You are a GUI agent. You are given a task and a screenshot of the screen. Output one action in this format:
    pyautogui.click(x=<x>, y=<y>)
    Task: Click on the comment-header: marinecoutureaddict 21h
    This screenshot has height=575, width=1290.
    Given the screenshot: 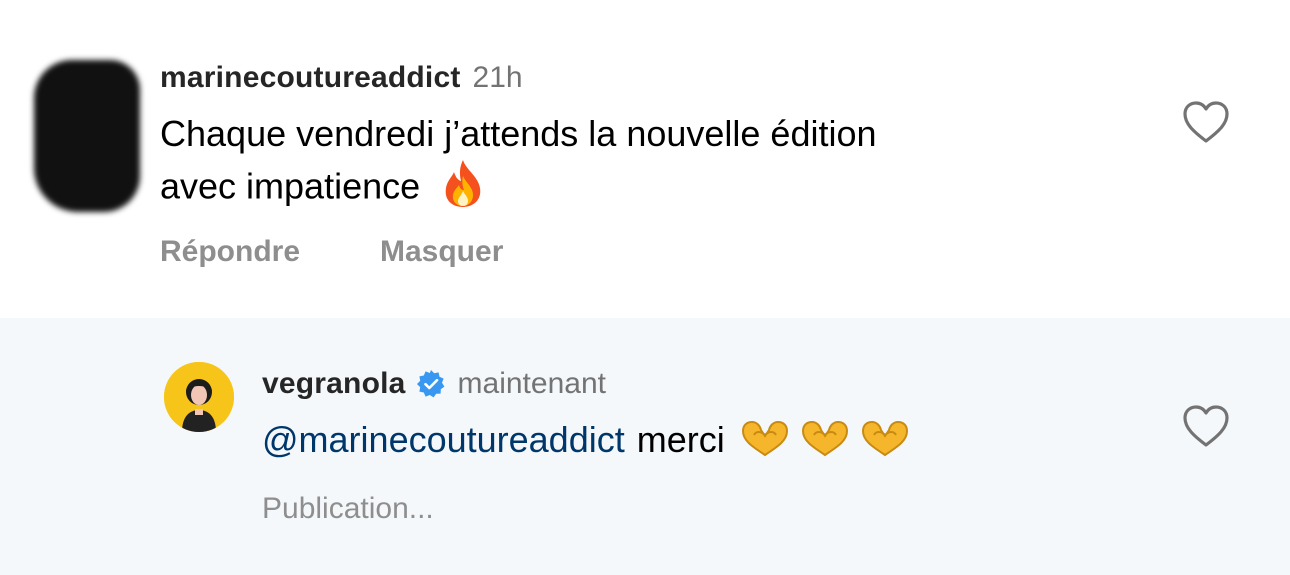 What is the action you would take?
    pyautogui.click(x=341, y=78)
    